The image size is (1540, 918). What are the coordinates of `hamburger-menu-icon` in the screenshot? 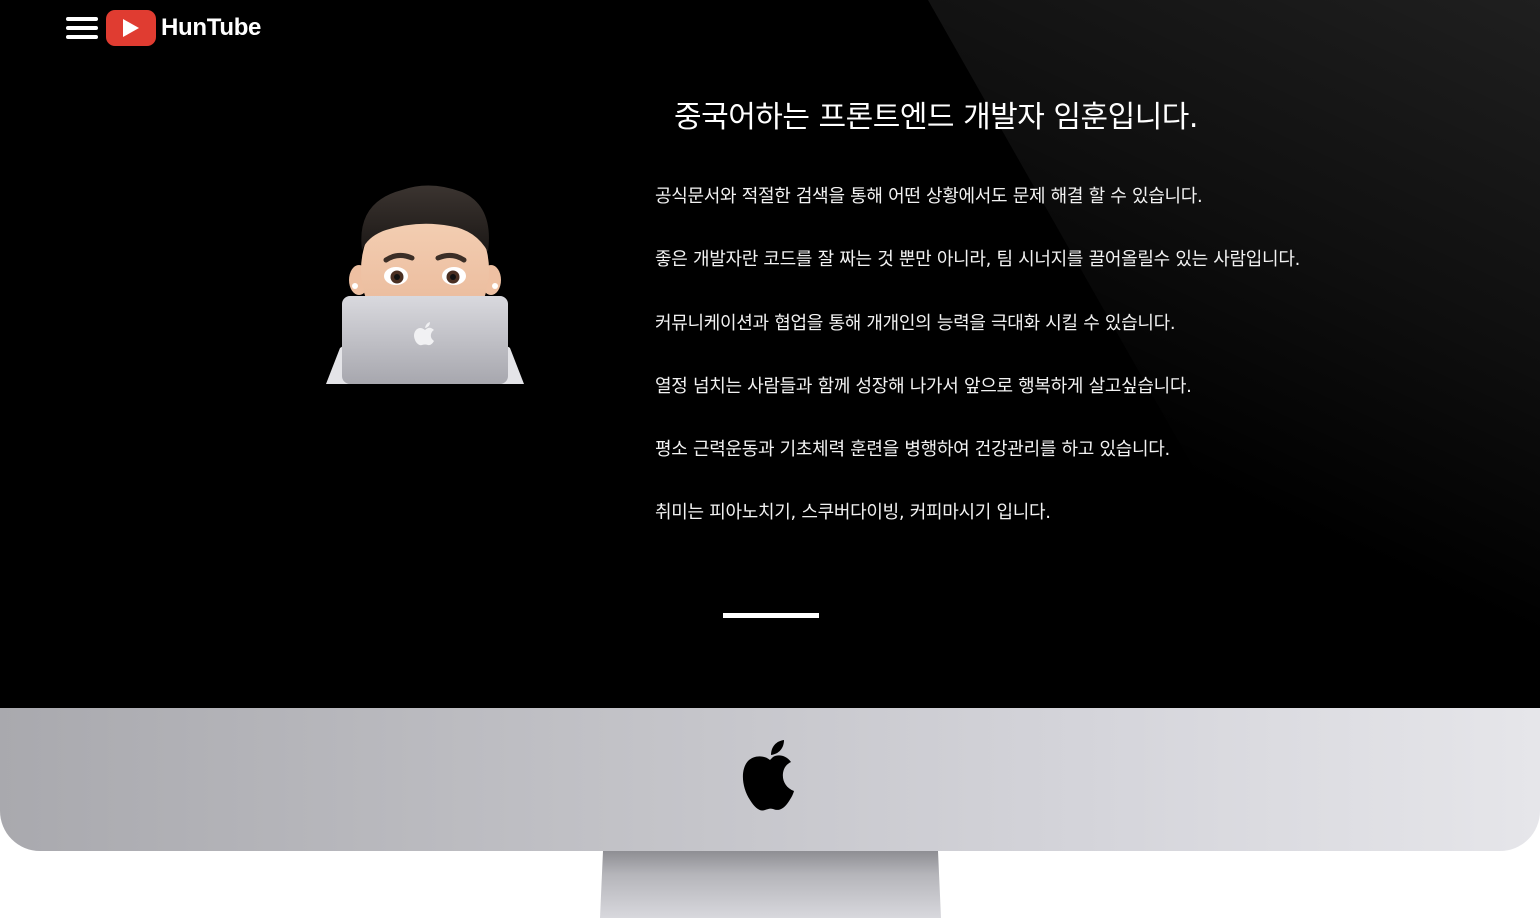 It's located at (82, 28).